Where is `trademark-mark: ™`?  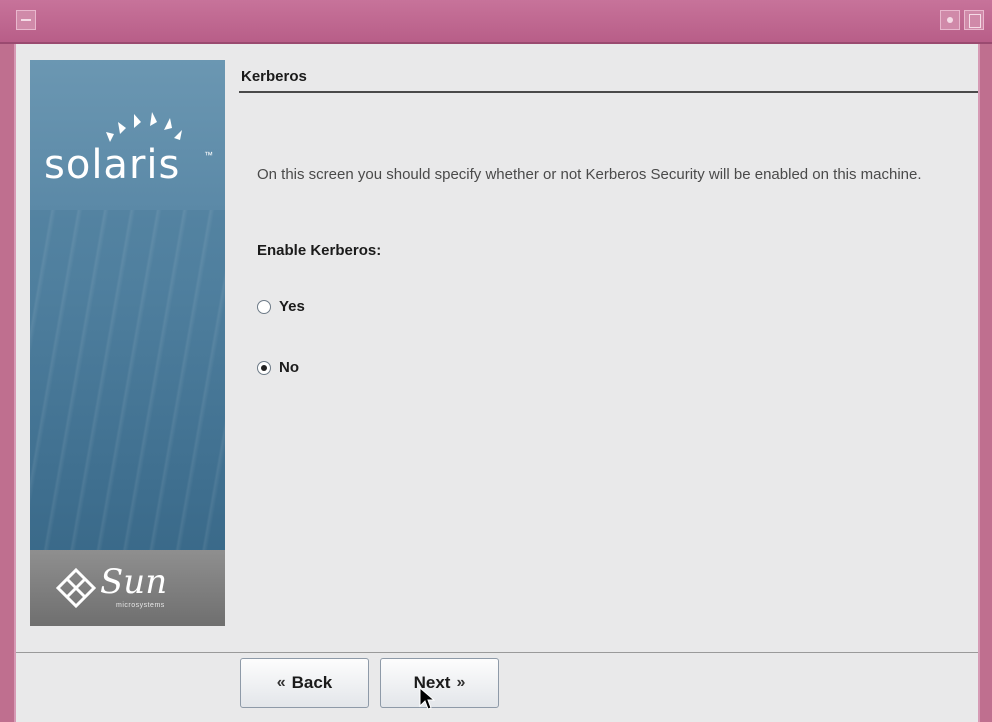
trademark-mark: ™ is located at coordinates (208, 155).